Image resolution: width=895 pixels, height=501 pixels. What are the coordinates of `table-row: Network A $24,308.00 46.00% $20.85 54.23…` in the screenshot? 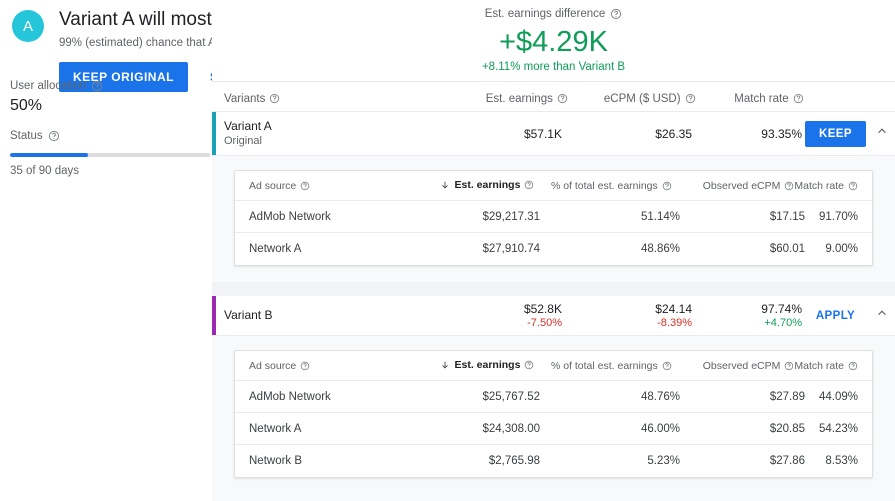 It's located at (553, 429).